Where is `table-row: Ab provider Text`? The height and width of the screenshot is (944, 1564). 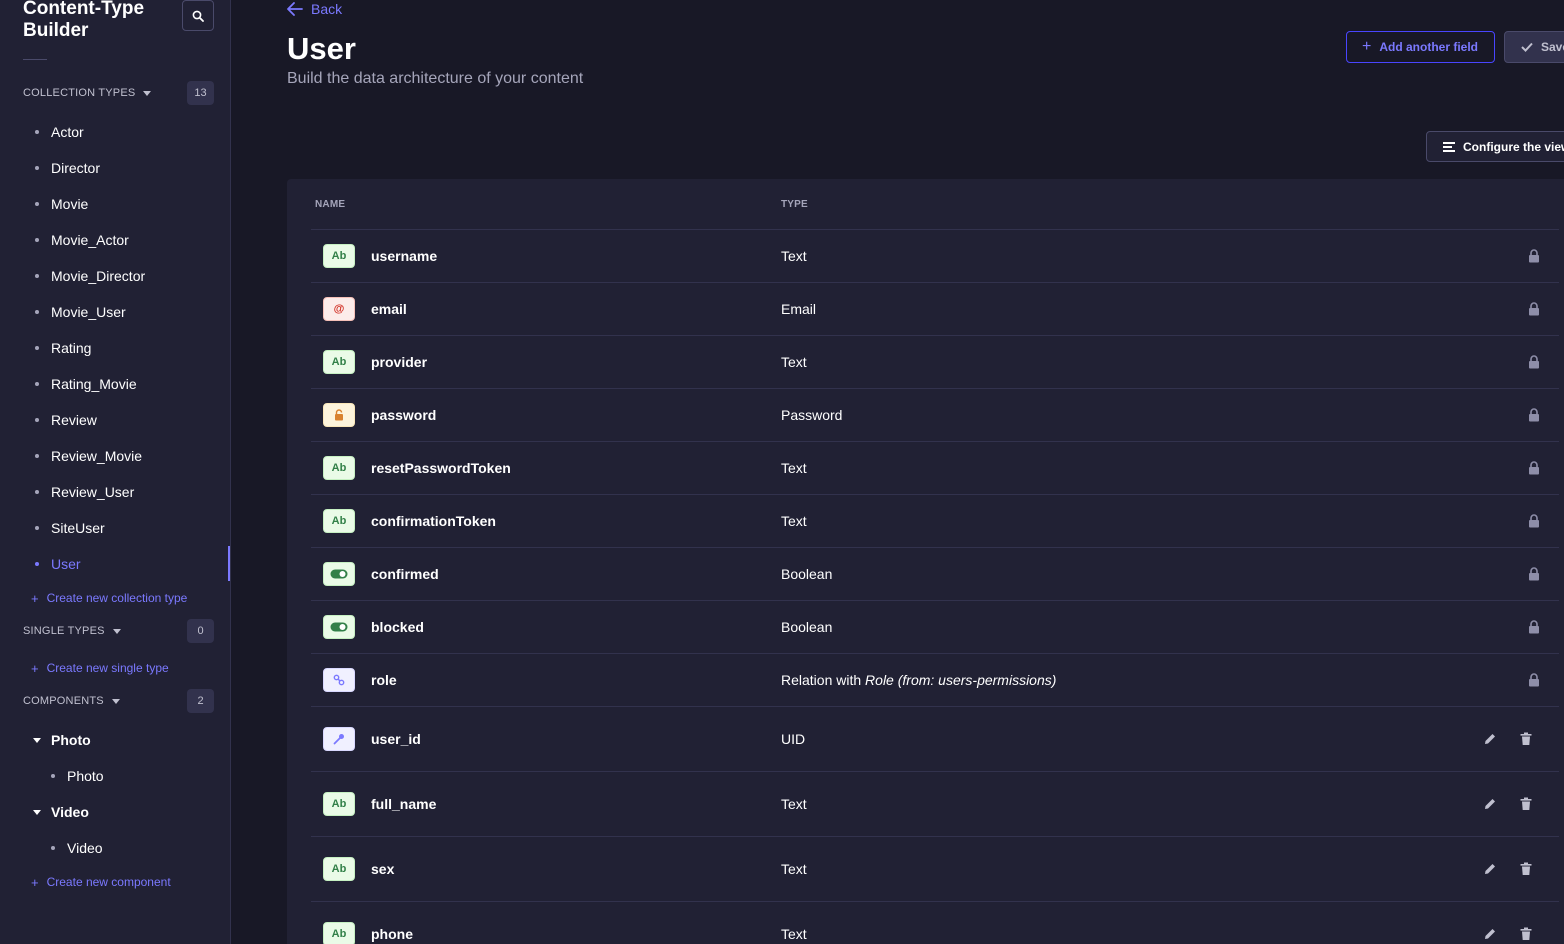 table-row: Ab provider Text is located at coordinates (935, 361).